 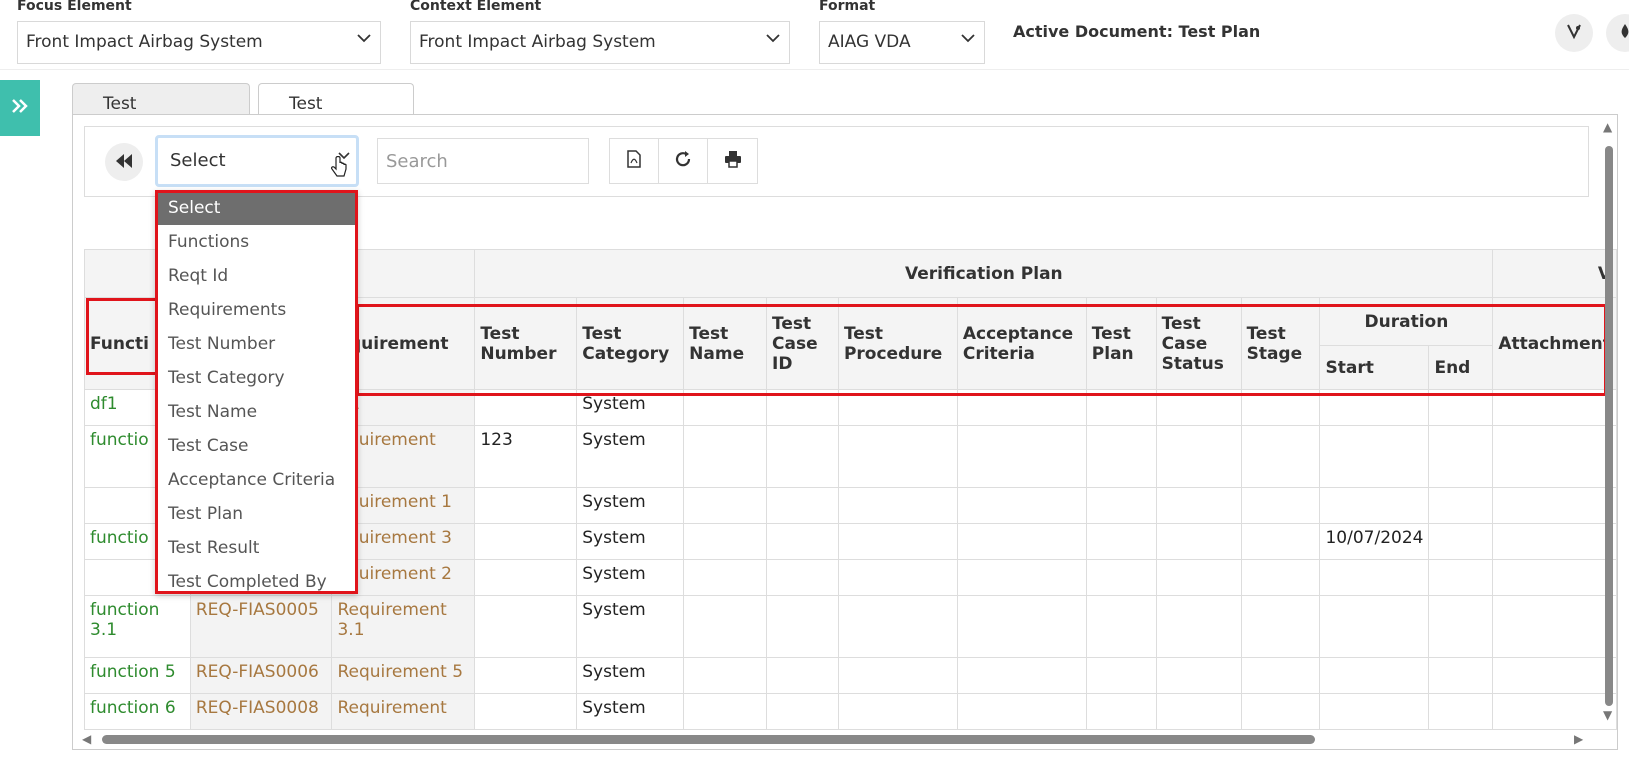 I want to click on requirement-cell: Requirement 5, so click(x=403, y=675).